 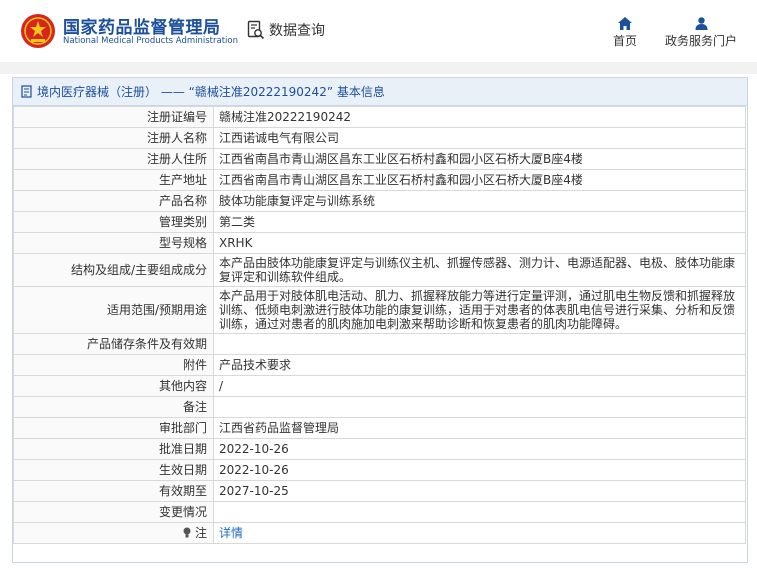 I want to click on national-emblem-icon, so click(x=38, y=31).